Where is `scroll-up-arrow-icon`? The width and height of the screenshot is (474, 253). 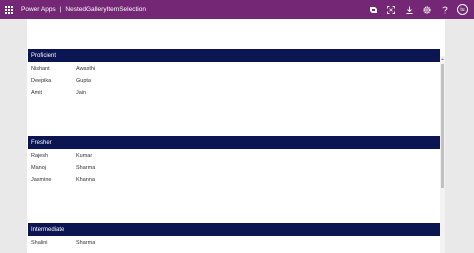
scroll-up-arrow-icon is located at coordinates (442, 59).